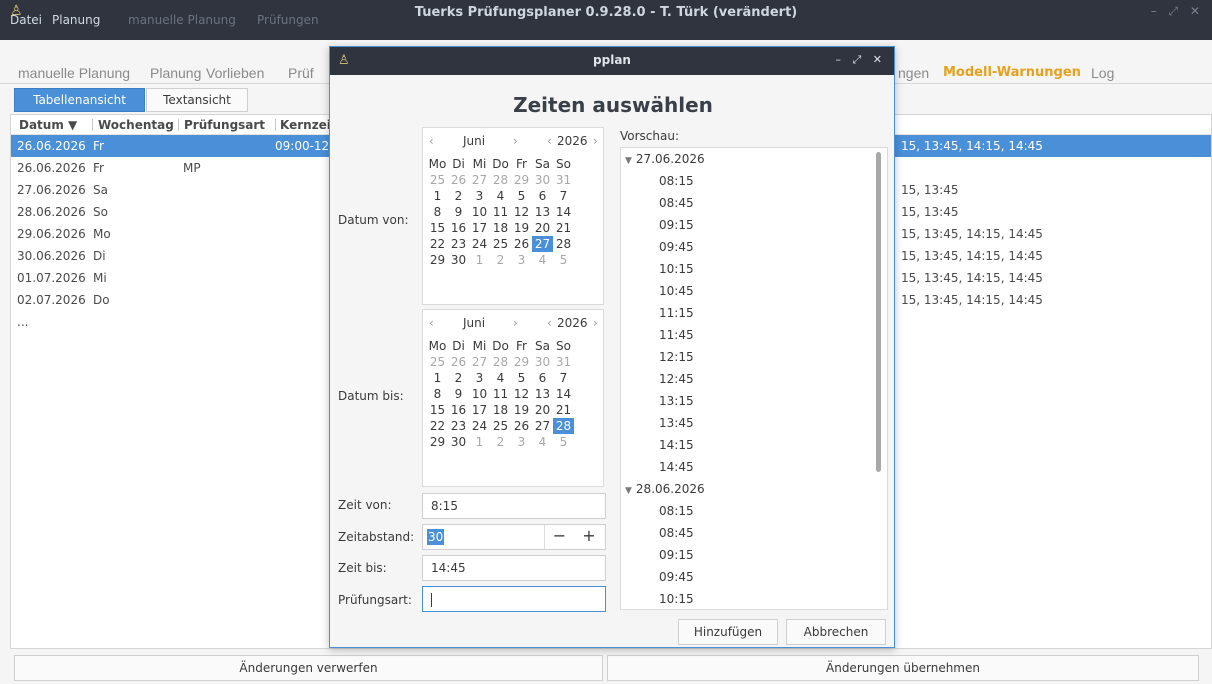 This screenshot has width=1212, height=684. Describe the element at coordinates (665, 159) in the screenshot. I see `preview-date-group: ▼ 27.06.2026` at that location.